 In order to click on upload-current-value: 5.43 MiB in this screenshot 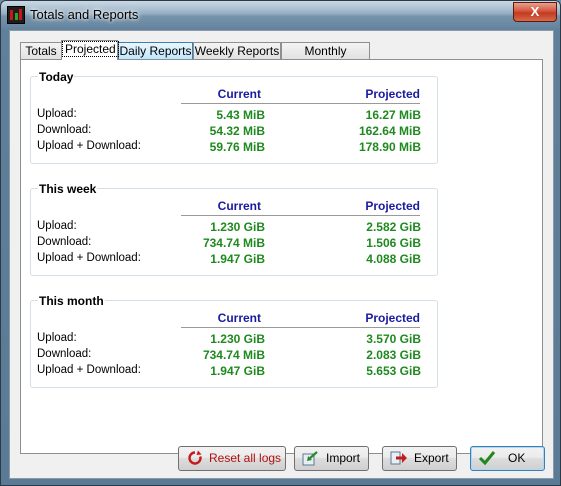, I will do `click(240, 115)`.